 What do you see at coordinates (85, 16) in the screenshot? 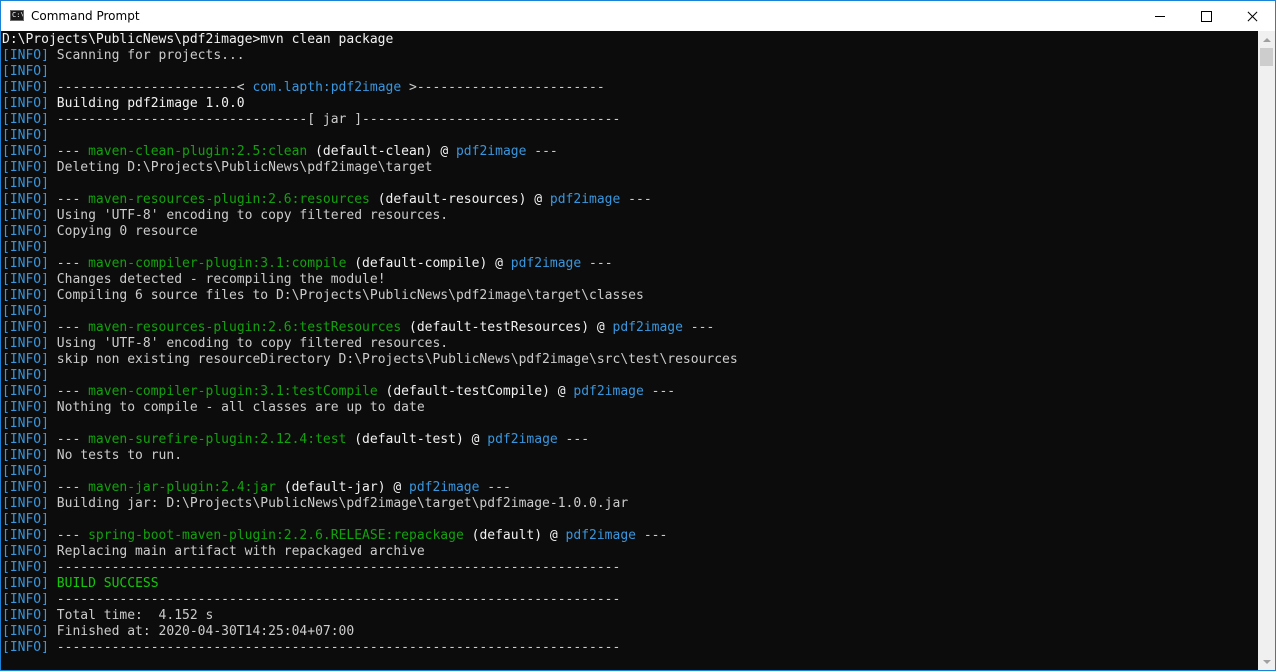
I see `window-title: Command Prompt` at bounding box center [85, 16].